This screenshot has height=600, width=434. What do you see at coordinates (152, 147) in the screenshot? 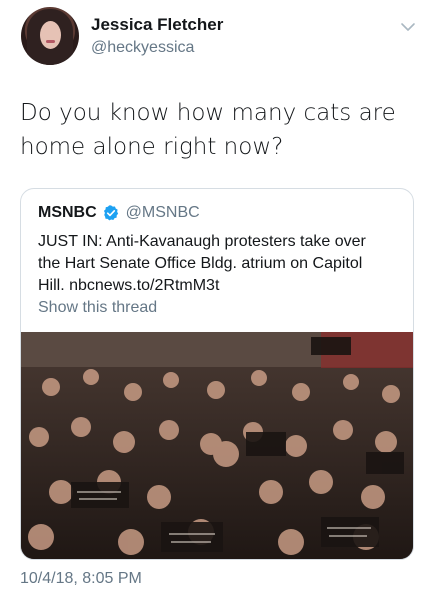
I see `tweet-text-line: home alone right now?` at bounding box center [152, 147].